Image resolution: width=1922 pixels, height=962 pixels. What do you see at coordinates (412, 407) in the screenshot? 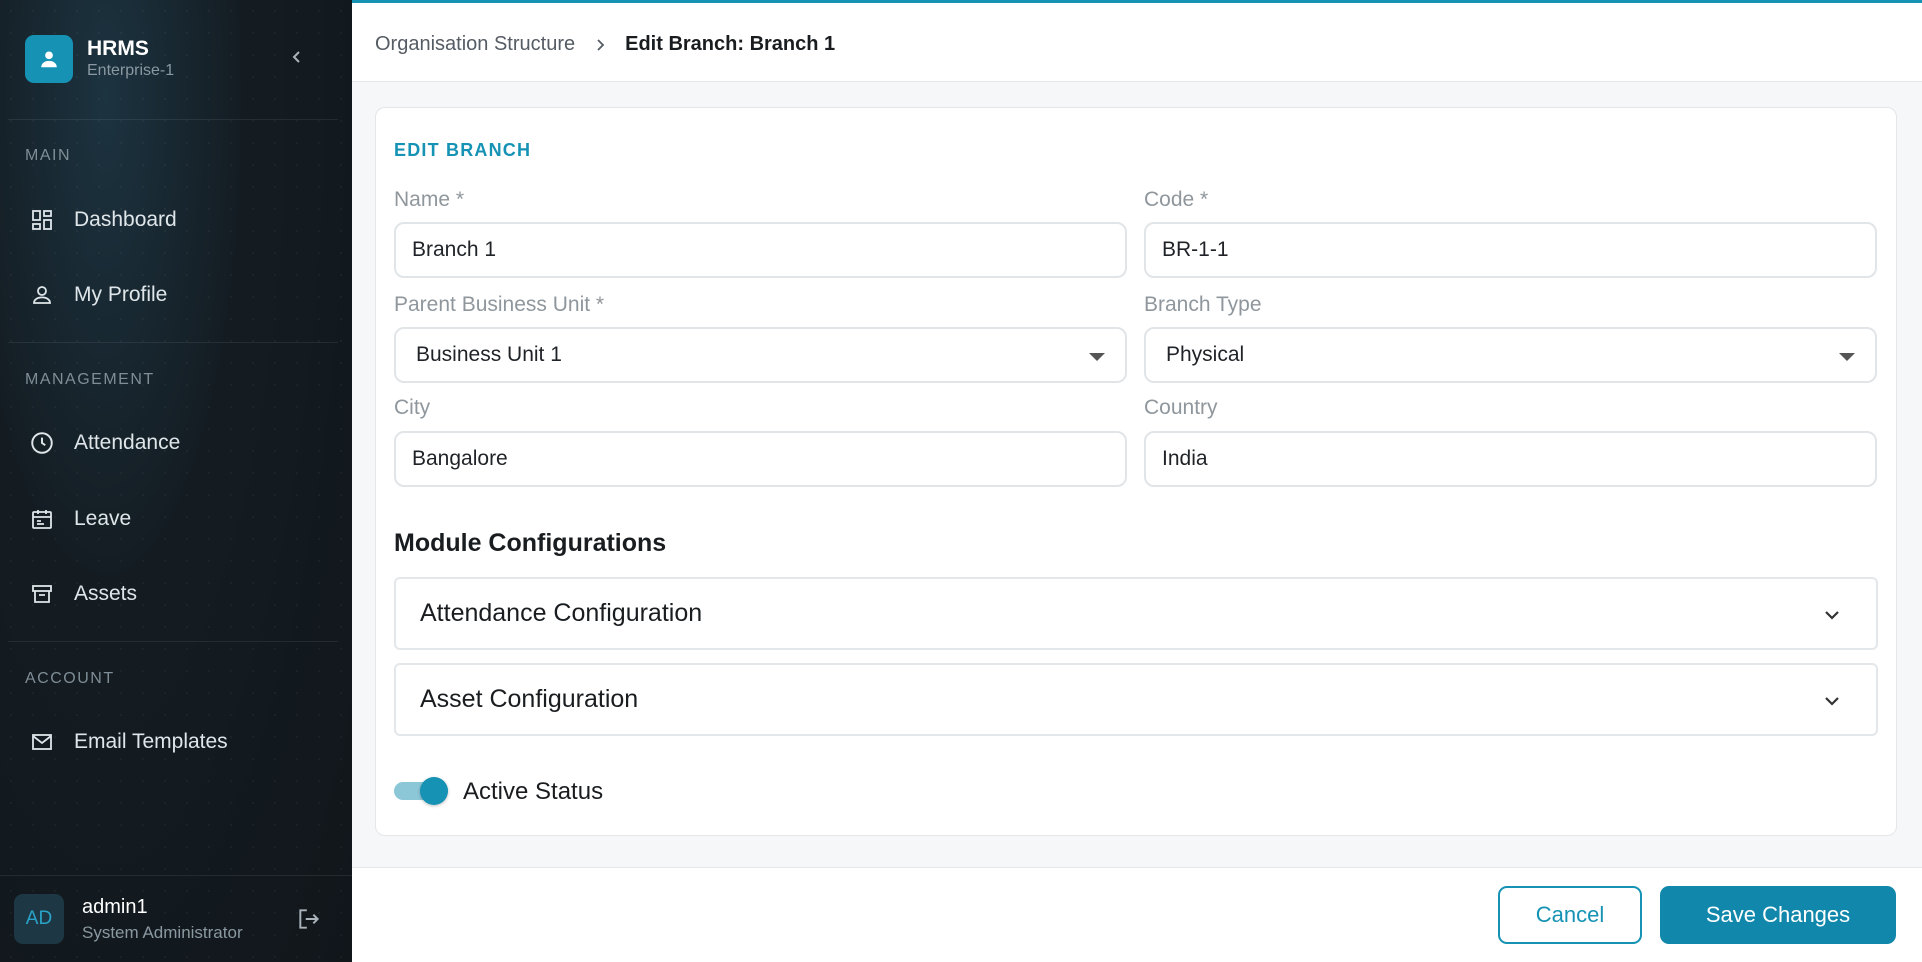
I see `city-label: City` at bounding box center [412, 407].